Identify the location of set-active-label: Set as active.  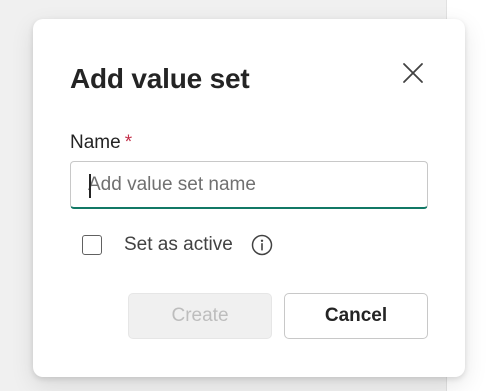
(178, 245).